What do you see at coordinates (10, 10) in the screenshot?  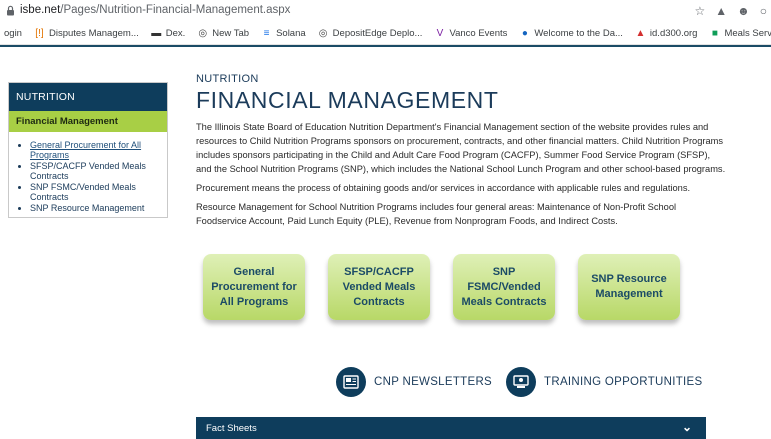 I see `lock-icon` at bounding box center [10, 10].